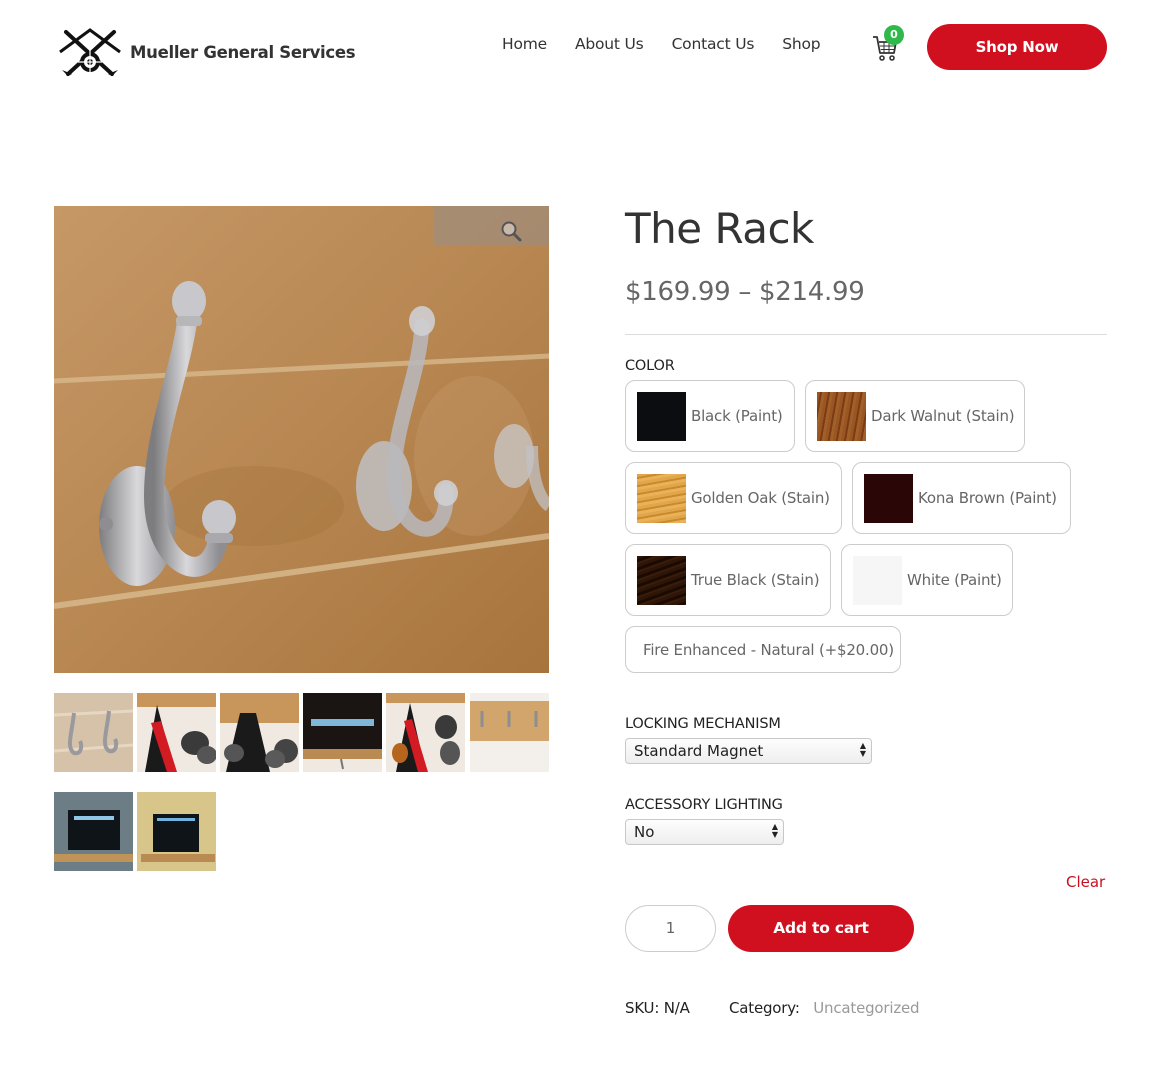 The image size is (1157, 1082). What do you see at coordinates (703, 724) in the screenshot?
I see `locking-mechanism-label: LOCKING MECHANISM` at bounding box center [703, 724].